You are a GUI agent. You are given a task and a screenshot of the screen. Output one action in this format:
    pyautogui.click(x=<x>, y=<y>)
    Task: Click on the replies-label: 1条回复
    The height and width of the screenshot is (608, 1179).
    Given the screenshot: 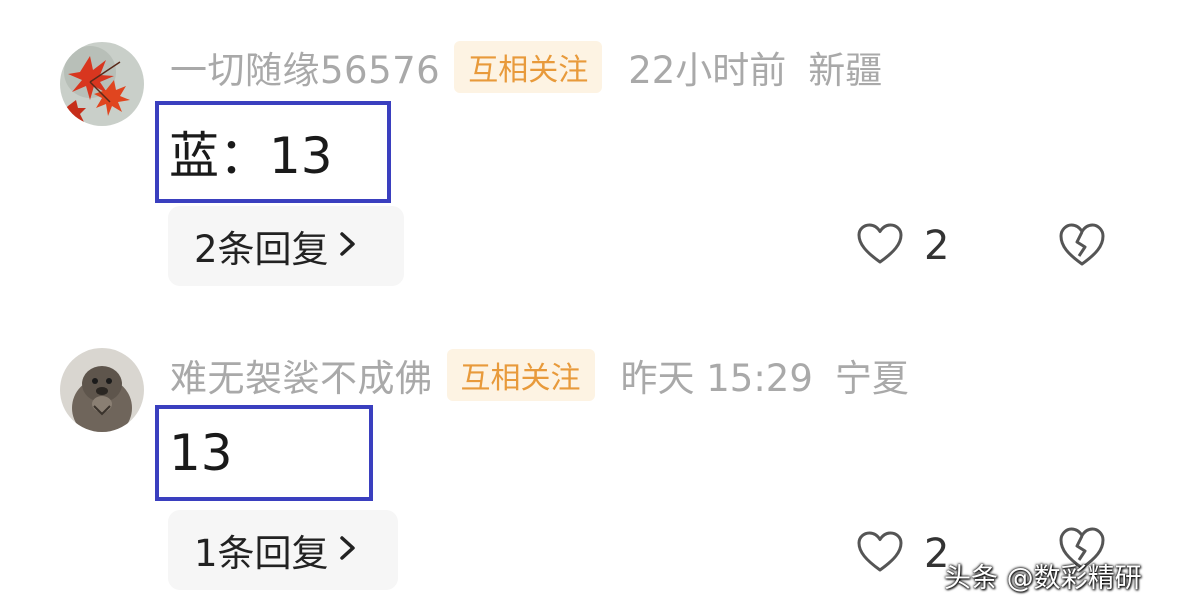 What is the action you would take?
    pyautogui.click(x=261, y=553)
    